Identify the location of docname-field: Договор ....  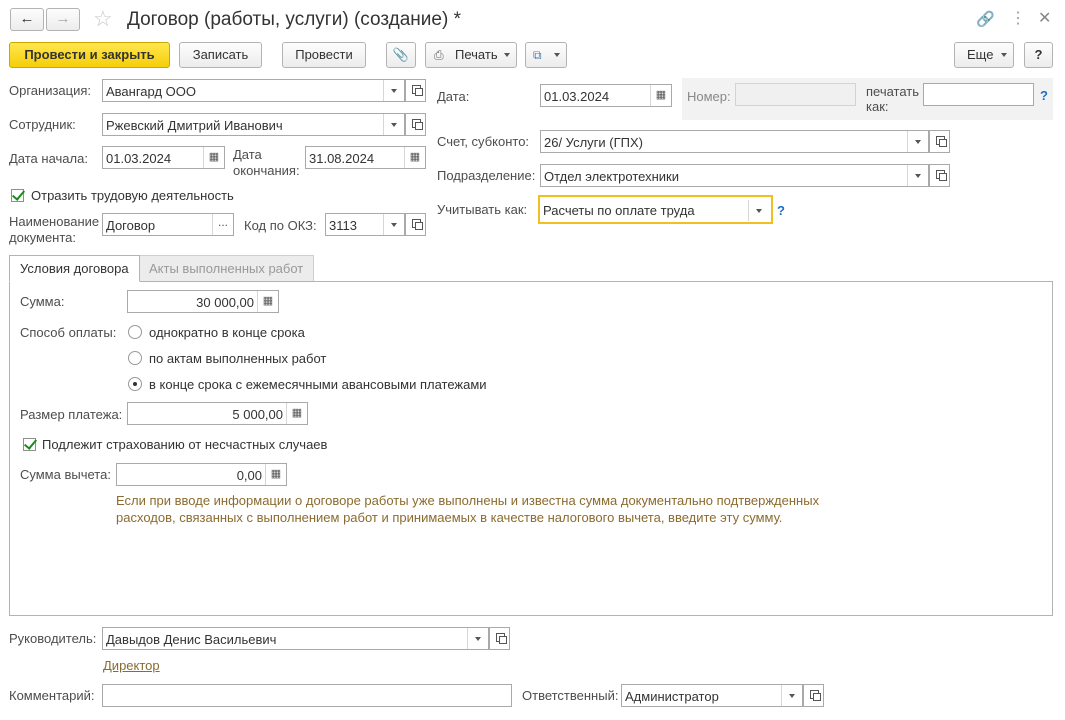
(168, 224).